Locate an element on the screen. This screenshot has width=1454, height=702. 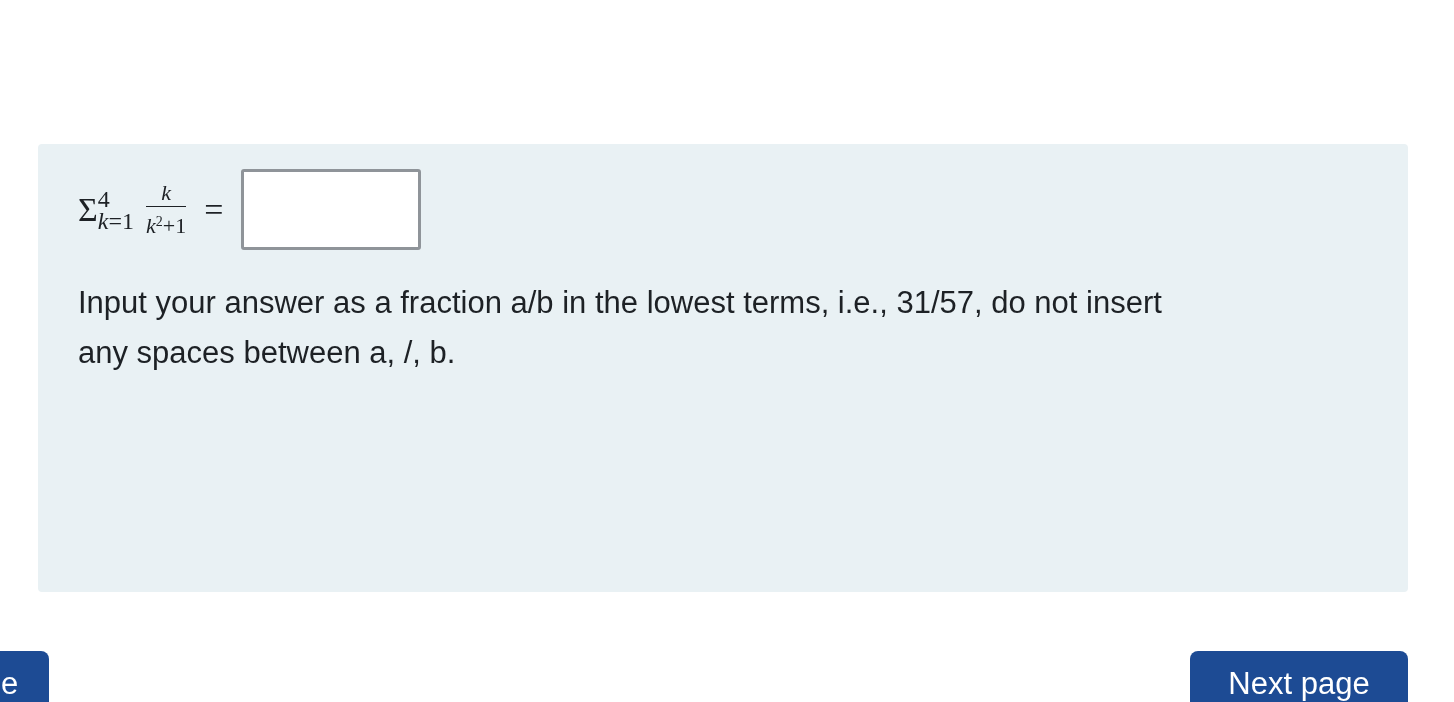
answer-field is located at coordinates (331, 209).